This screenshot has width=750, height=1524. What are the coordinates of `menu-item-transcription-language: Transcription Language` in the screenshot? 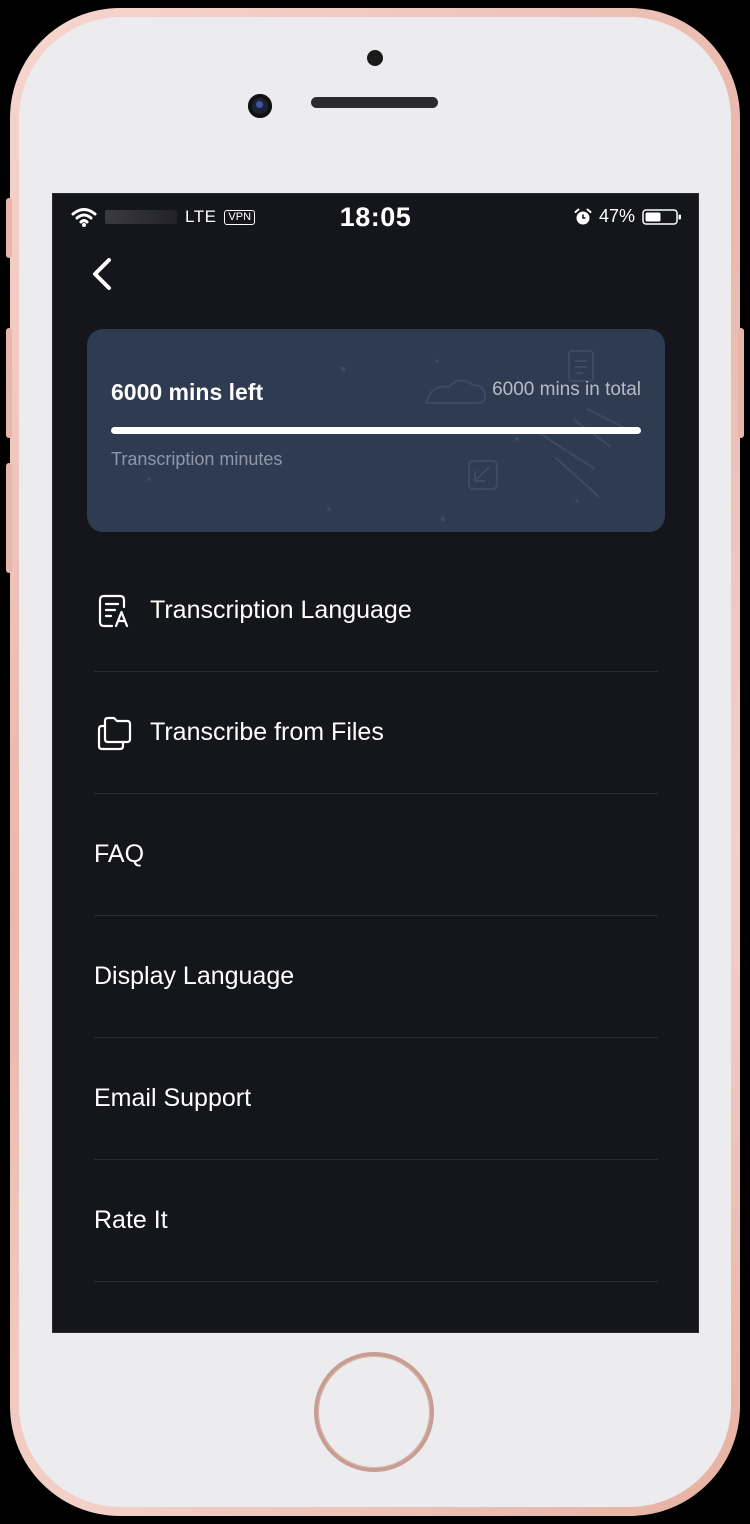 It's located at (376, 611).